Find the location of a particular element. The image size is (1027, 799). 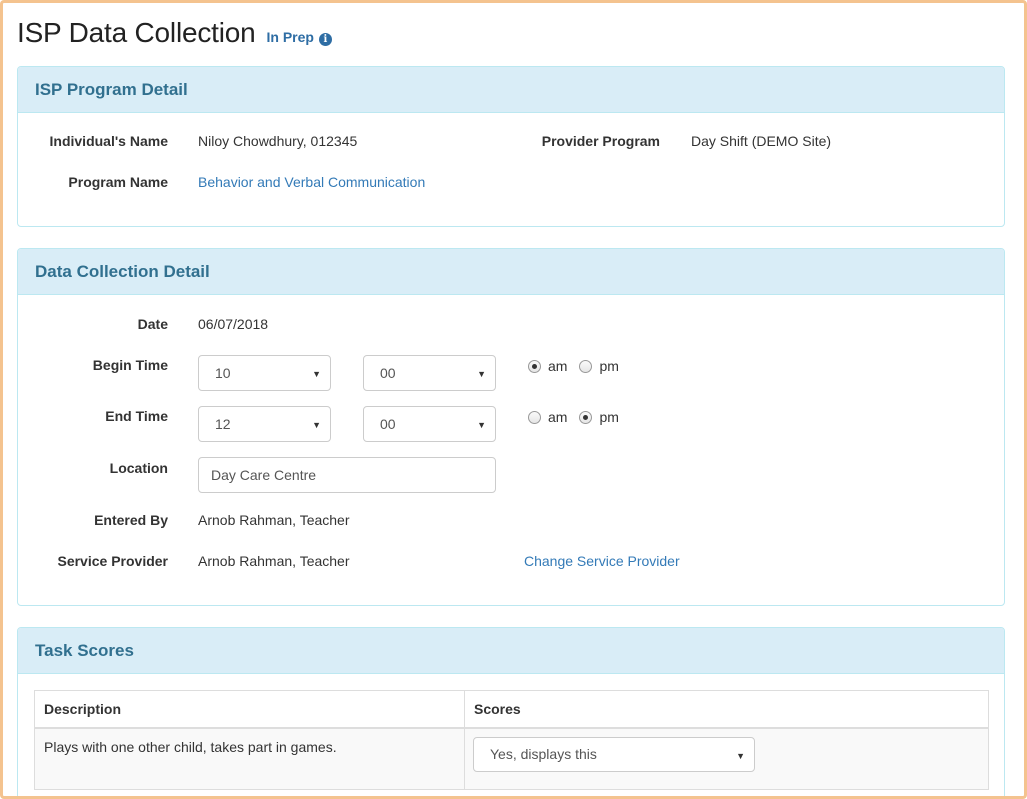

begin-am-label: am is located at coordinates (558, 366).